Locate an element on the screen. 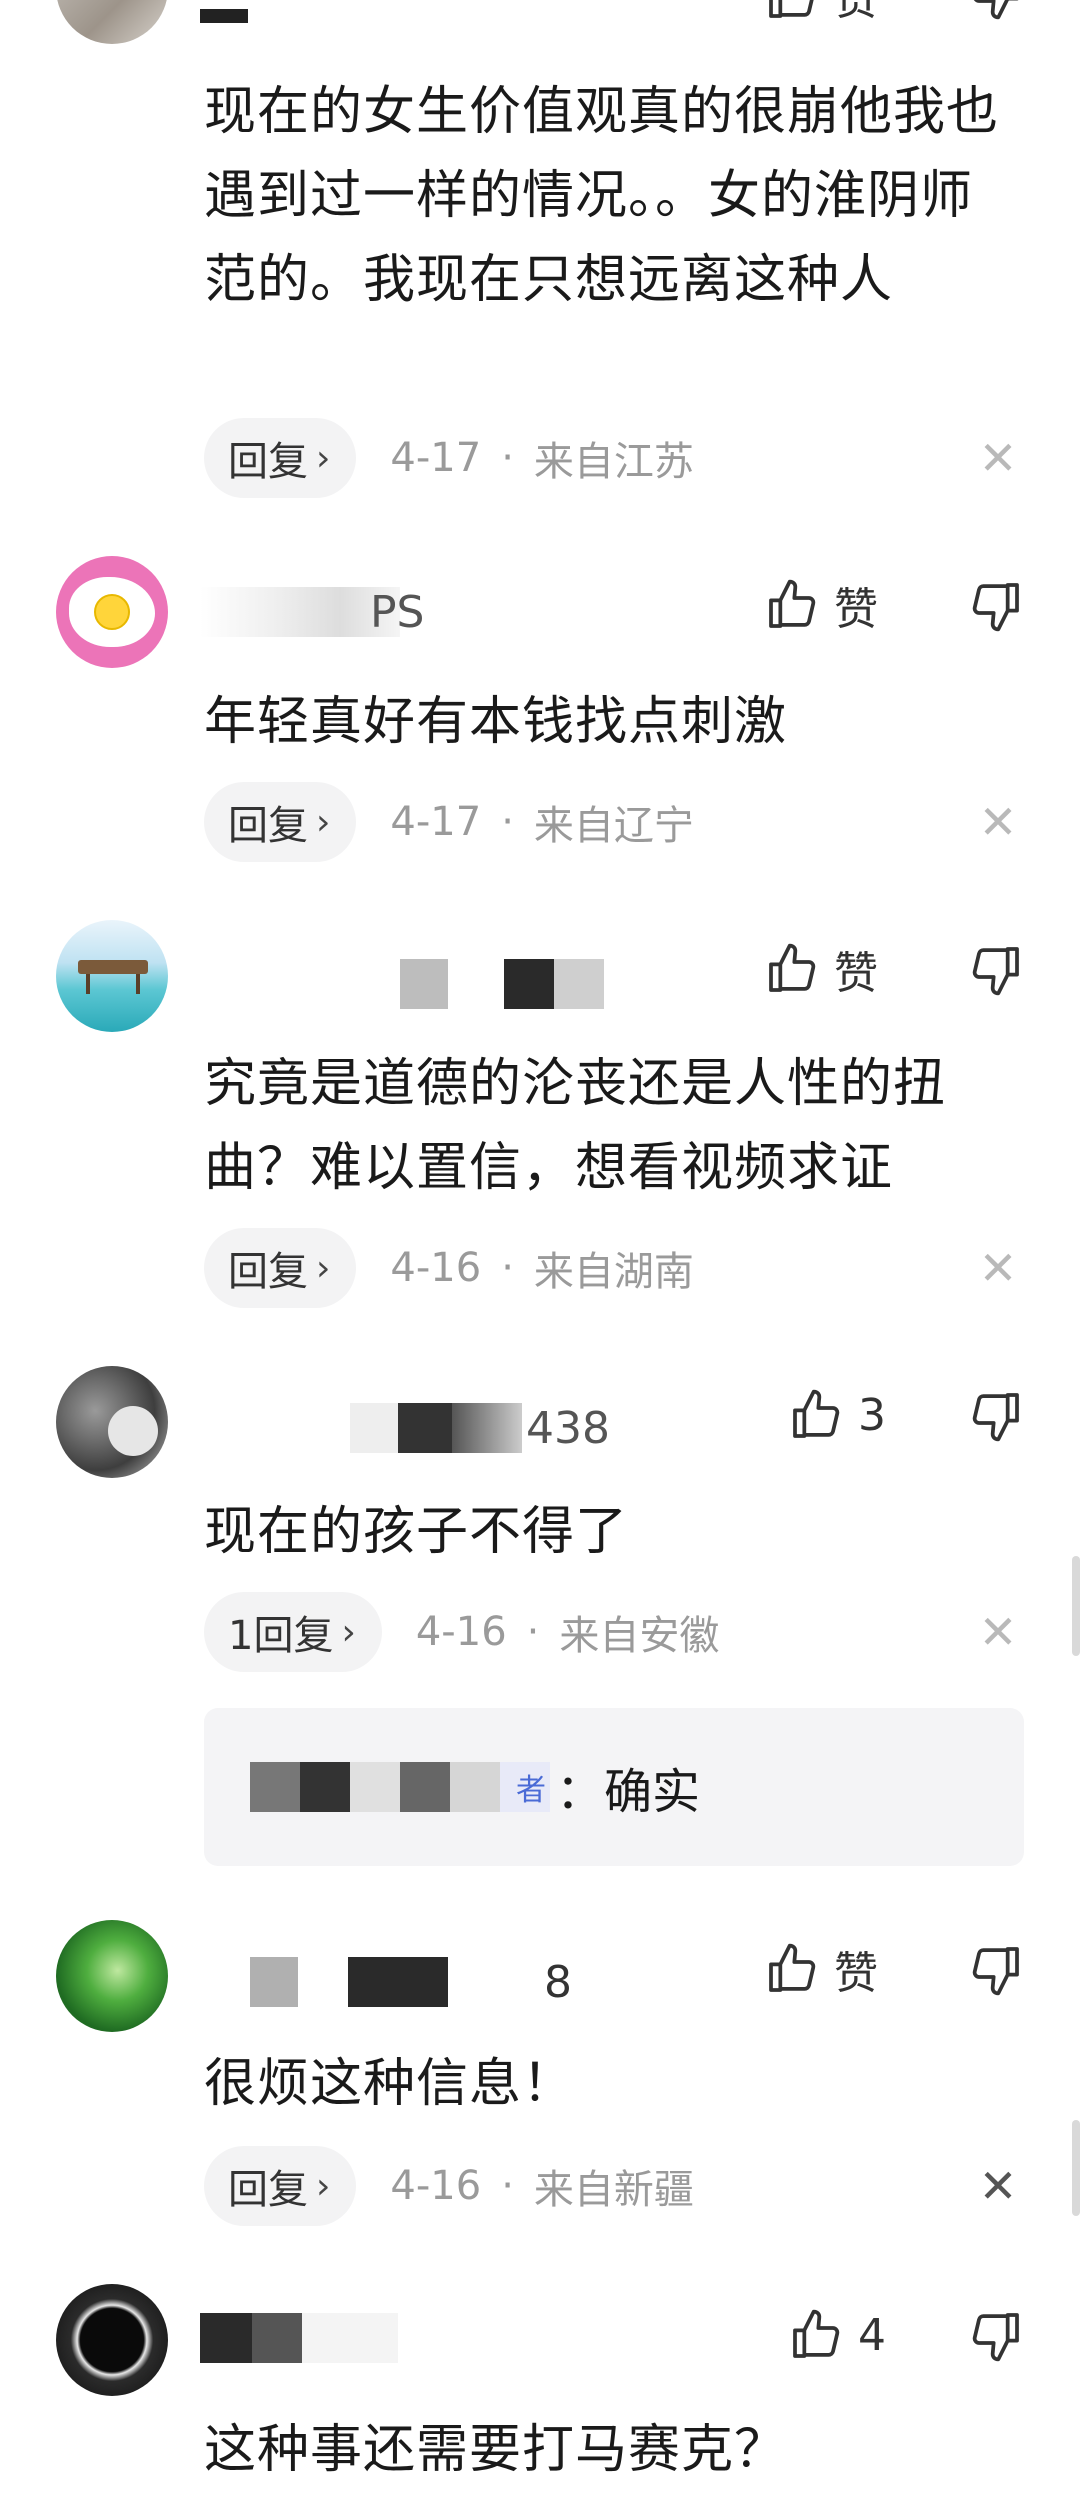 Image resolution: width=1080 pixels, height=2507 pixels. egg-icon is located at coordinates (112, 612).